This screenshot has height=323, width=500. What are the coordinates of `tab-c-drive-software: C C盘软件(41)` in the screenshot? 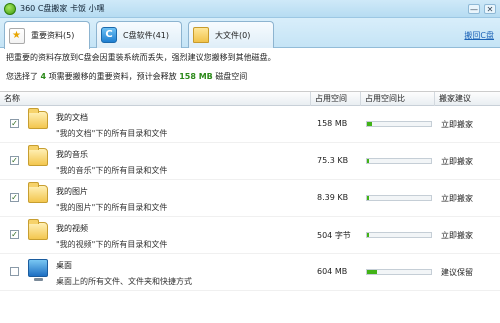 It's located at (139, 34).